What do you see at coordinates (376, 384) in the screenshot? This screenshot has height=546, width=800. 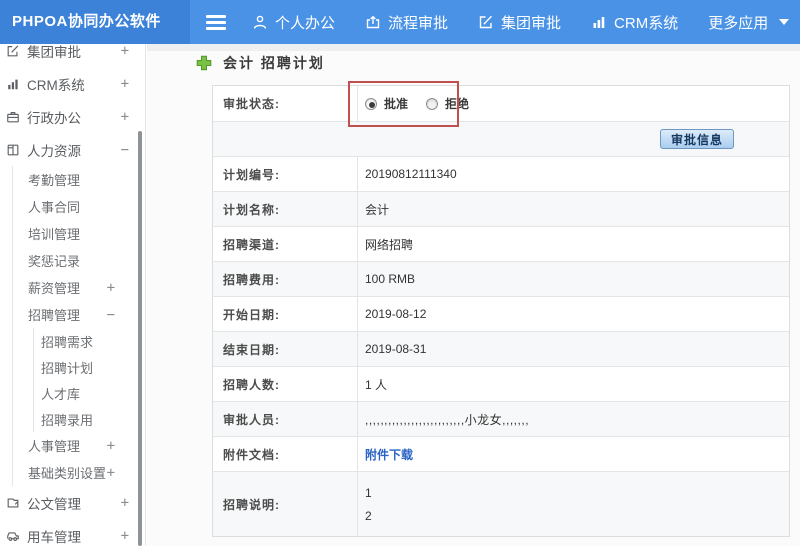 I see `headcount-value: 1 人` at bounding box center [376, 384].